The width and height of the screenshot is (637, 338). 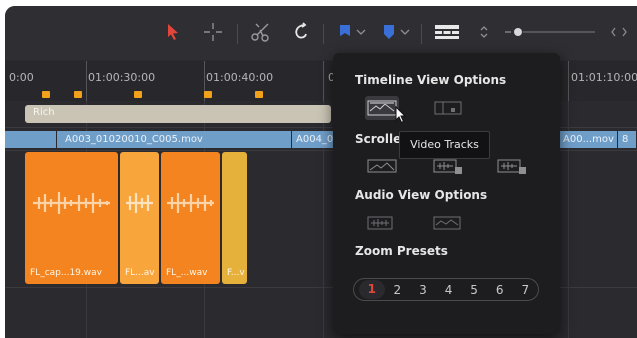 What do you see at coordinates (423, 290) in the screenshot?
I see `zoom-preset-3: 3` at bounding box center [423, 290].